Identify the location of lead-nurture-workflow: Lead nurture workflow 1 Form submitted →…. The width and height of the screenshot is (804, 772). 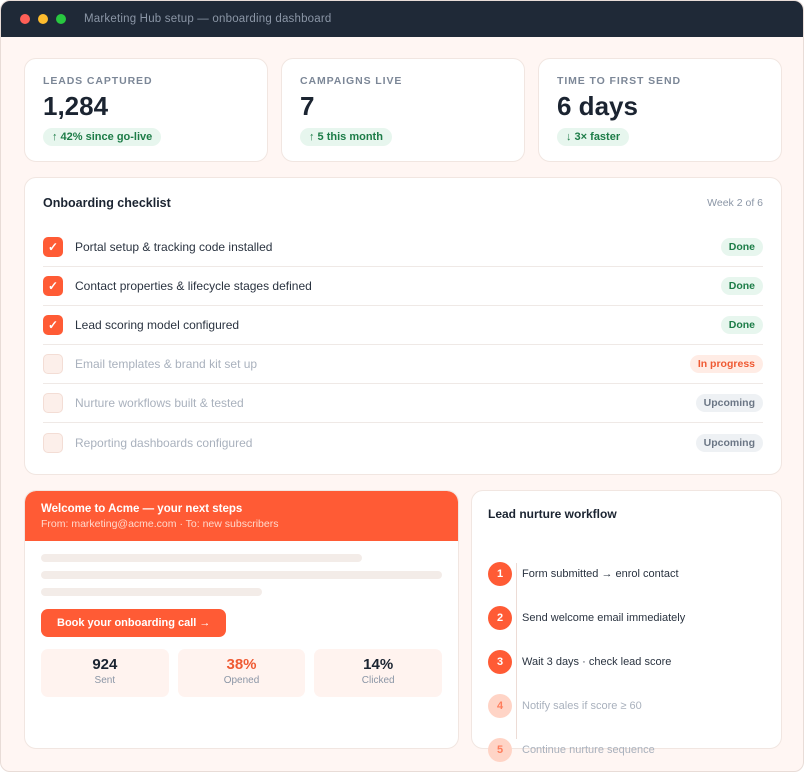
(626, 626).